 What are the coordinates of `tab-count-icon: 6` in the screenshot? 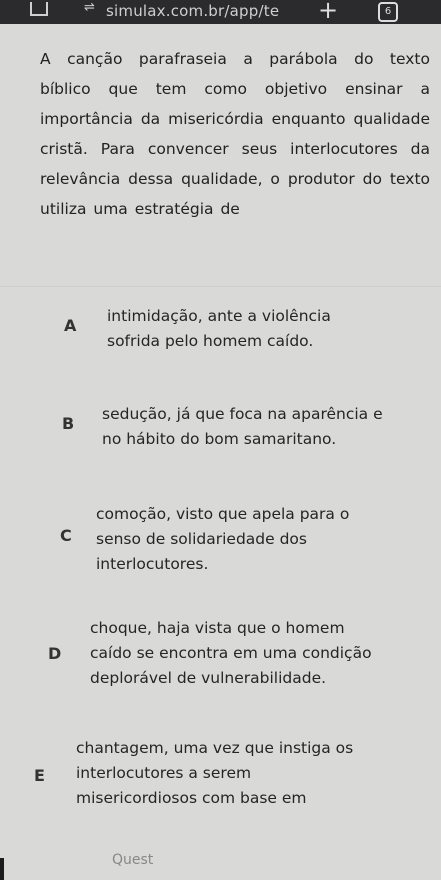 It's located at (388, 12).